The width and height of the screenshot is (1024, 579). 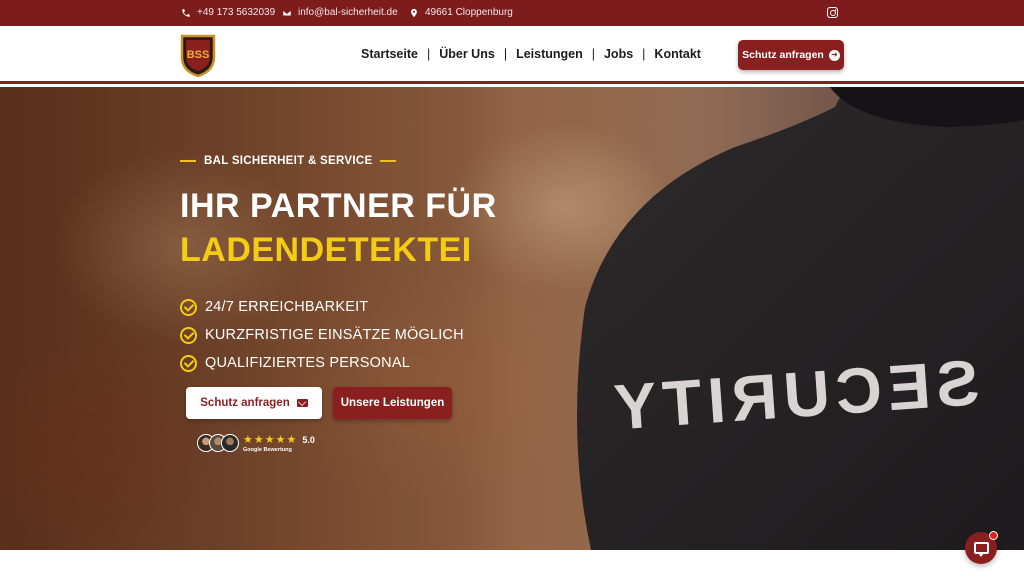 What do you see at coordinates (338, 206) in the screenshot?
I see `hero-headline-line1: IHR PARTNER FÜR` at bounding box center [338, 206].